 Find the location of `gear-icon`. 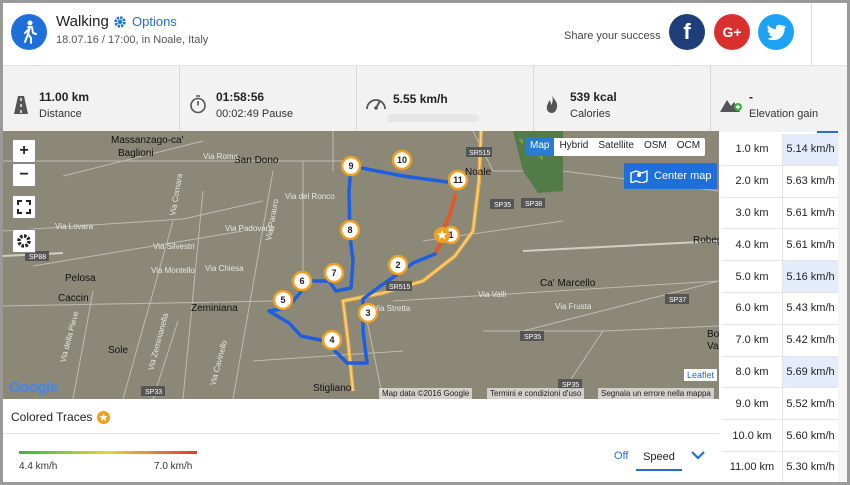

gear-icon is located at coordinates (24, 241).